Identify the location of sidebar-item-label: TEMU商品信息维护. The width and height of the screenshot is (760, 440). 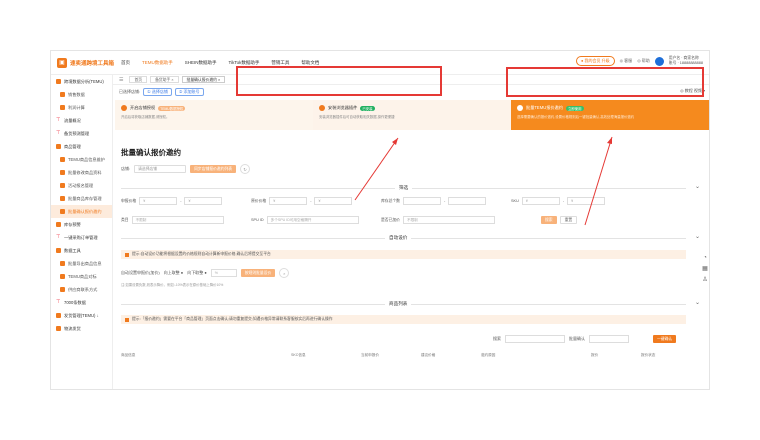
(86, 159).